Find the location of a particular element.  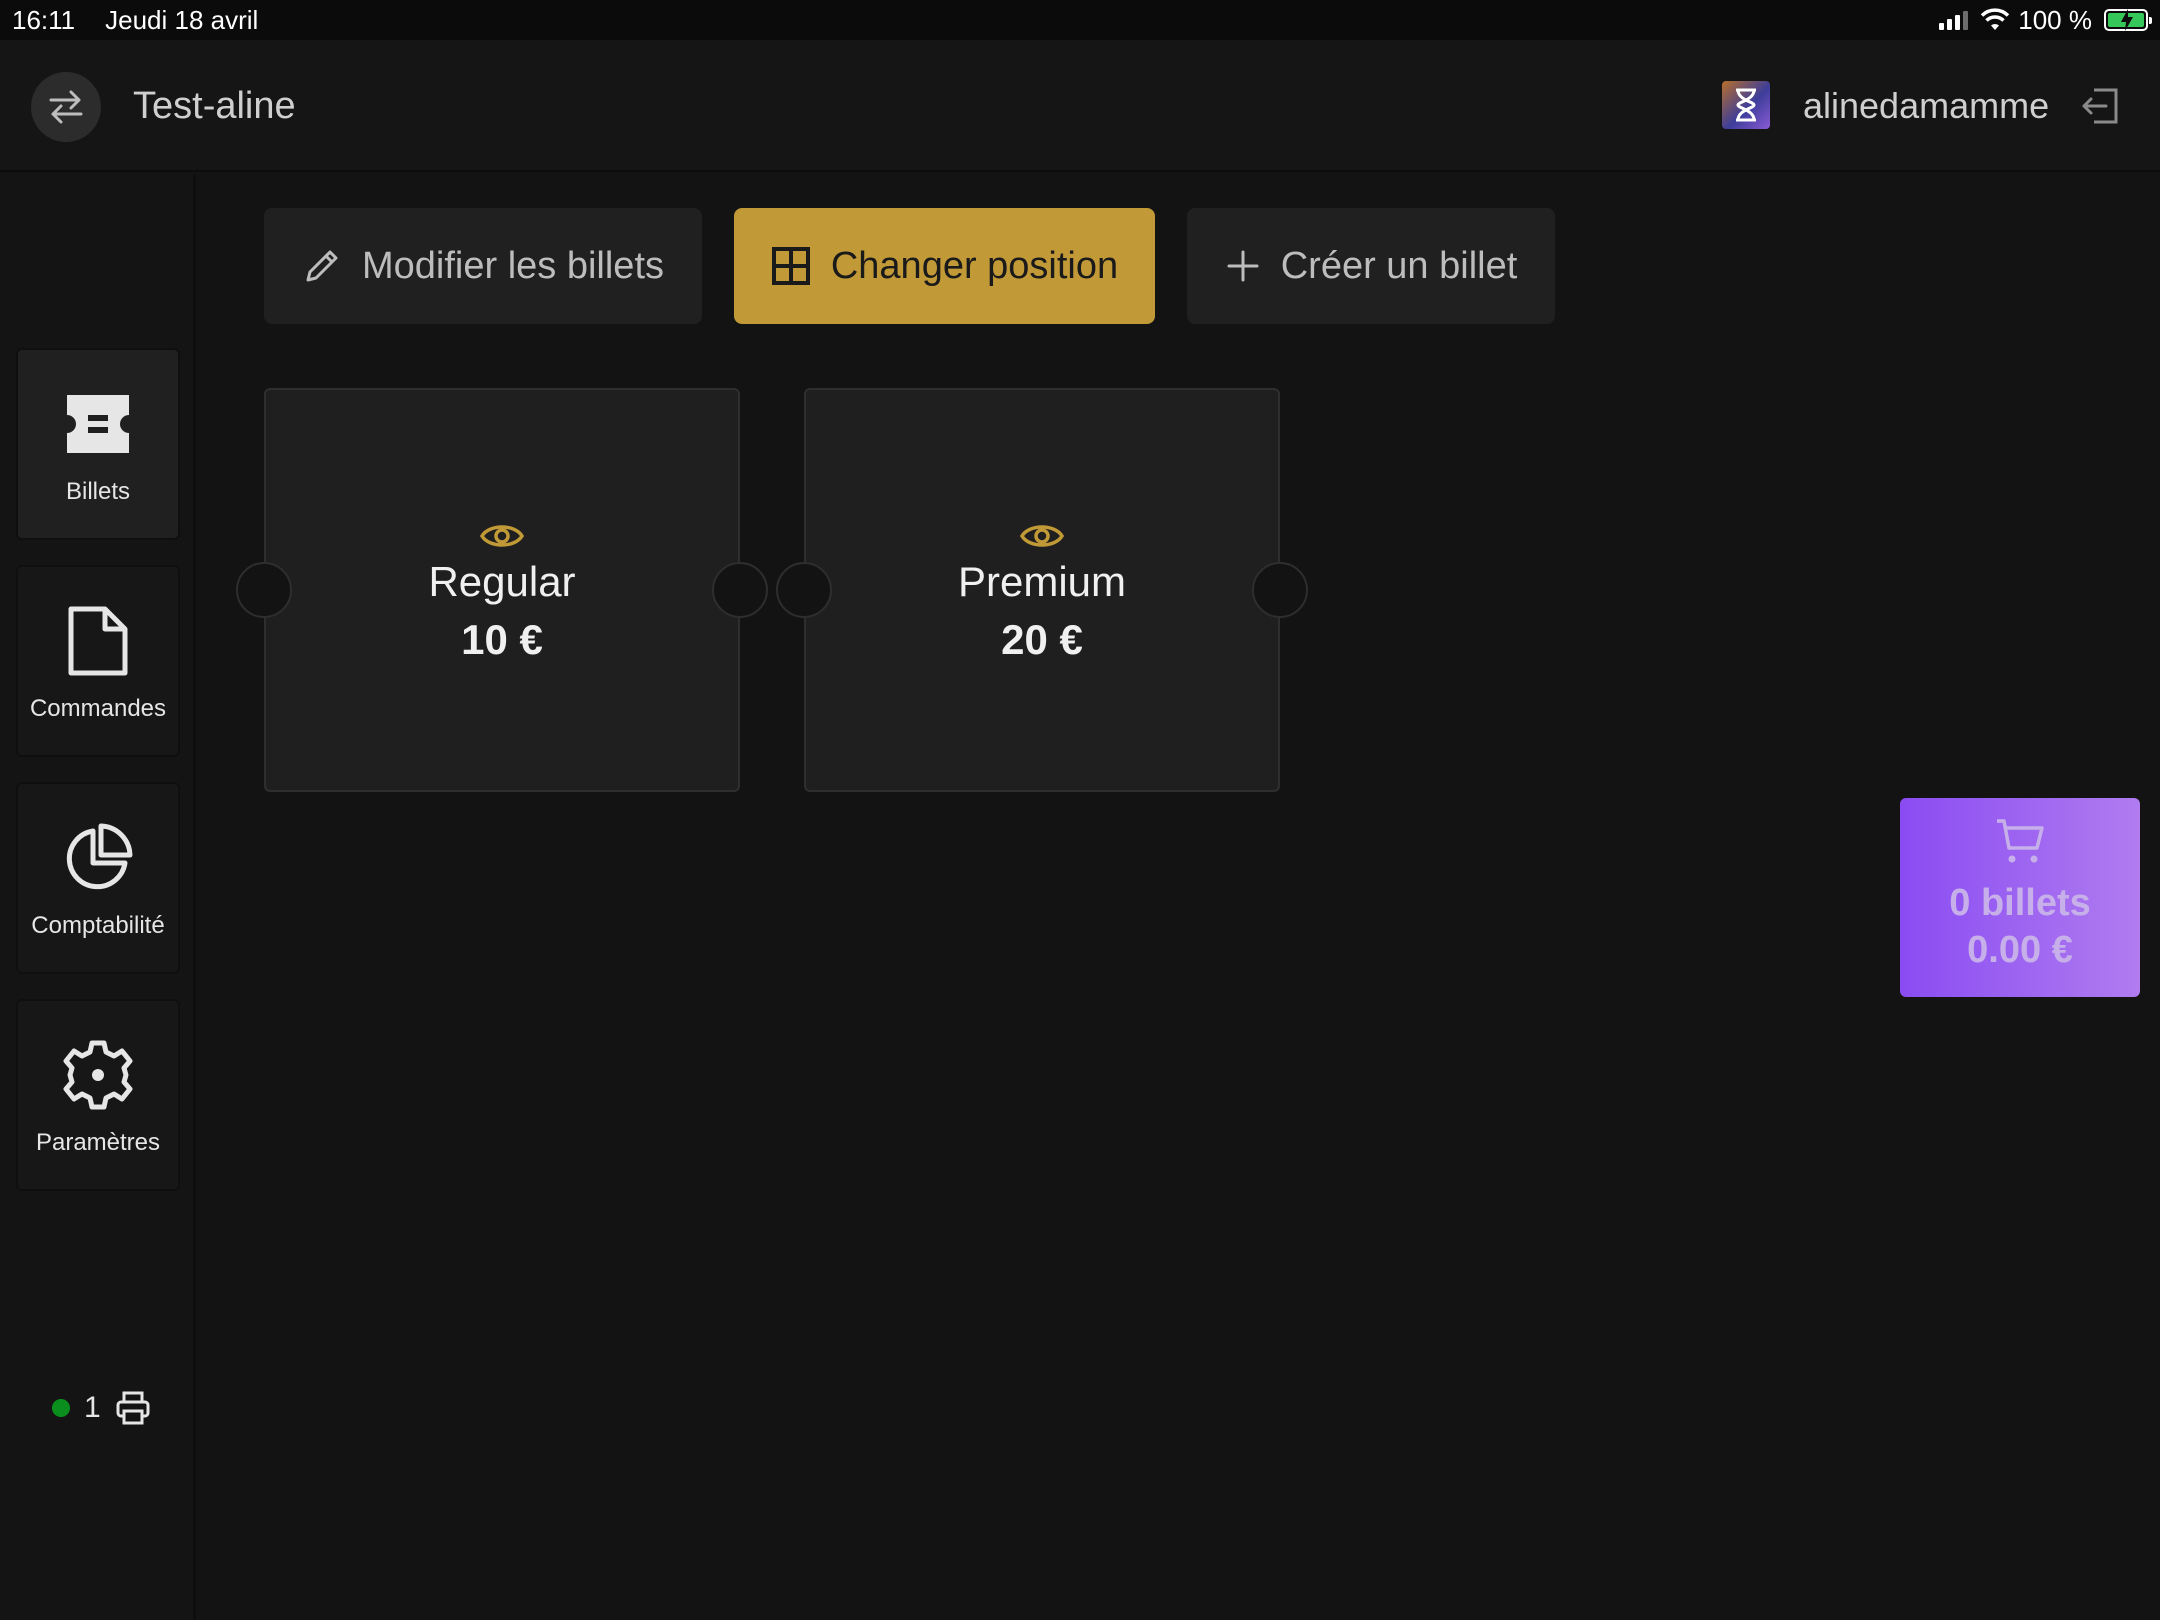

sidebar-item-commandes: Commandes is located at coordinates (98, 661).